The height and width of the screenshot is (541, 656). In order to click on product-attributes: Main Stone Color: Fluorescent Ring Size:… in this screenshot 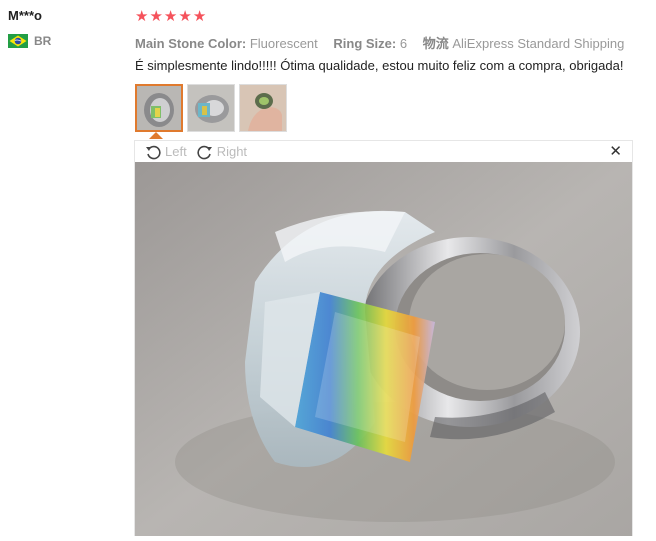, I will do `click(385, 42)`.